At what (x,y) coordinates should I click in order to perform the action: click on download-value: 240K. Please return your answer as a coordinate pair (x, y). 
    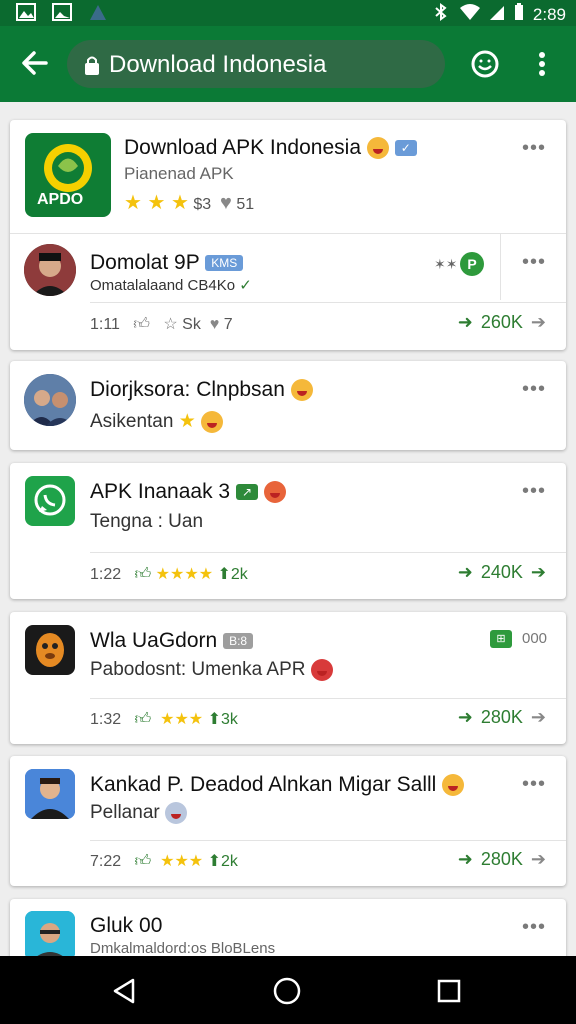
    Looking at the image, I should click on (501, 572).